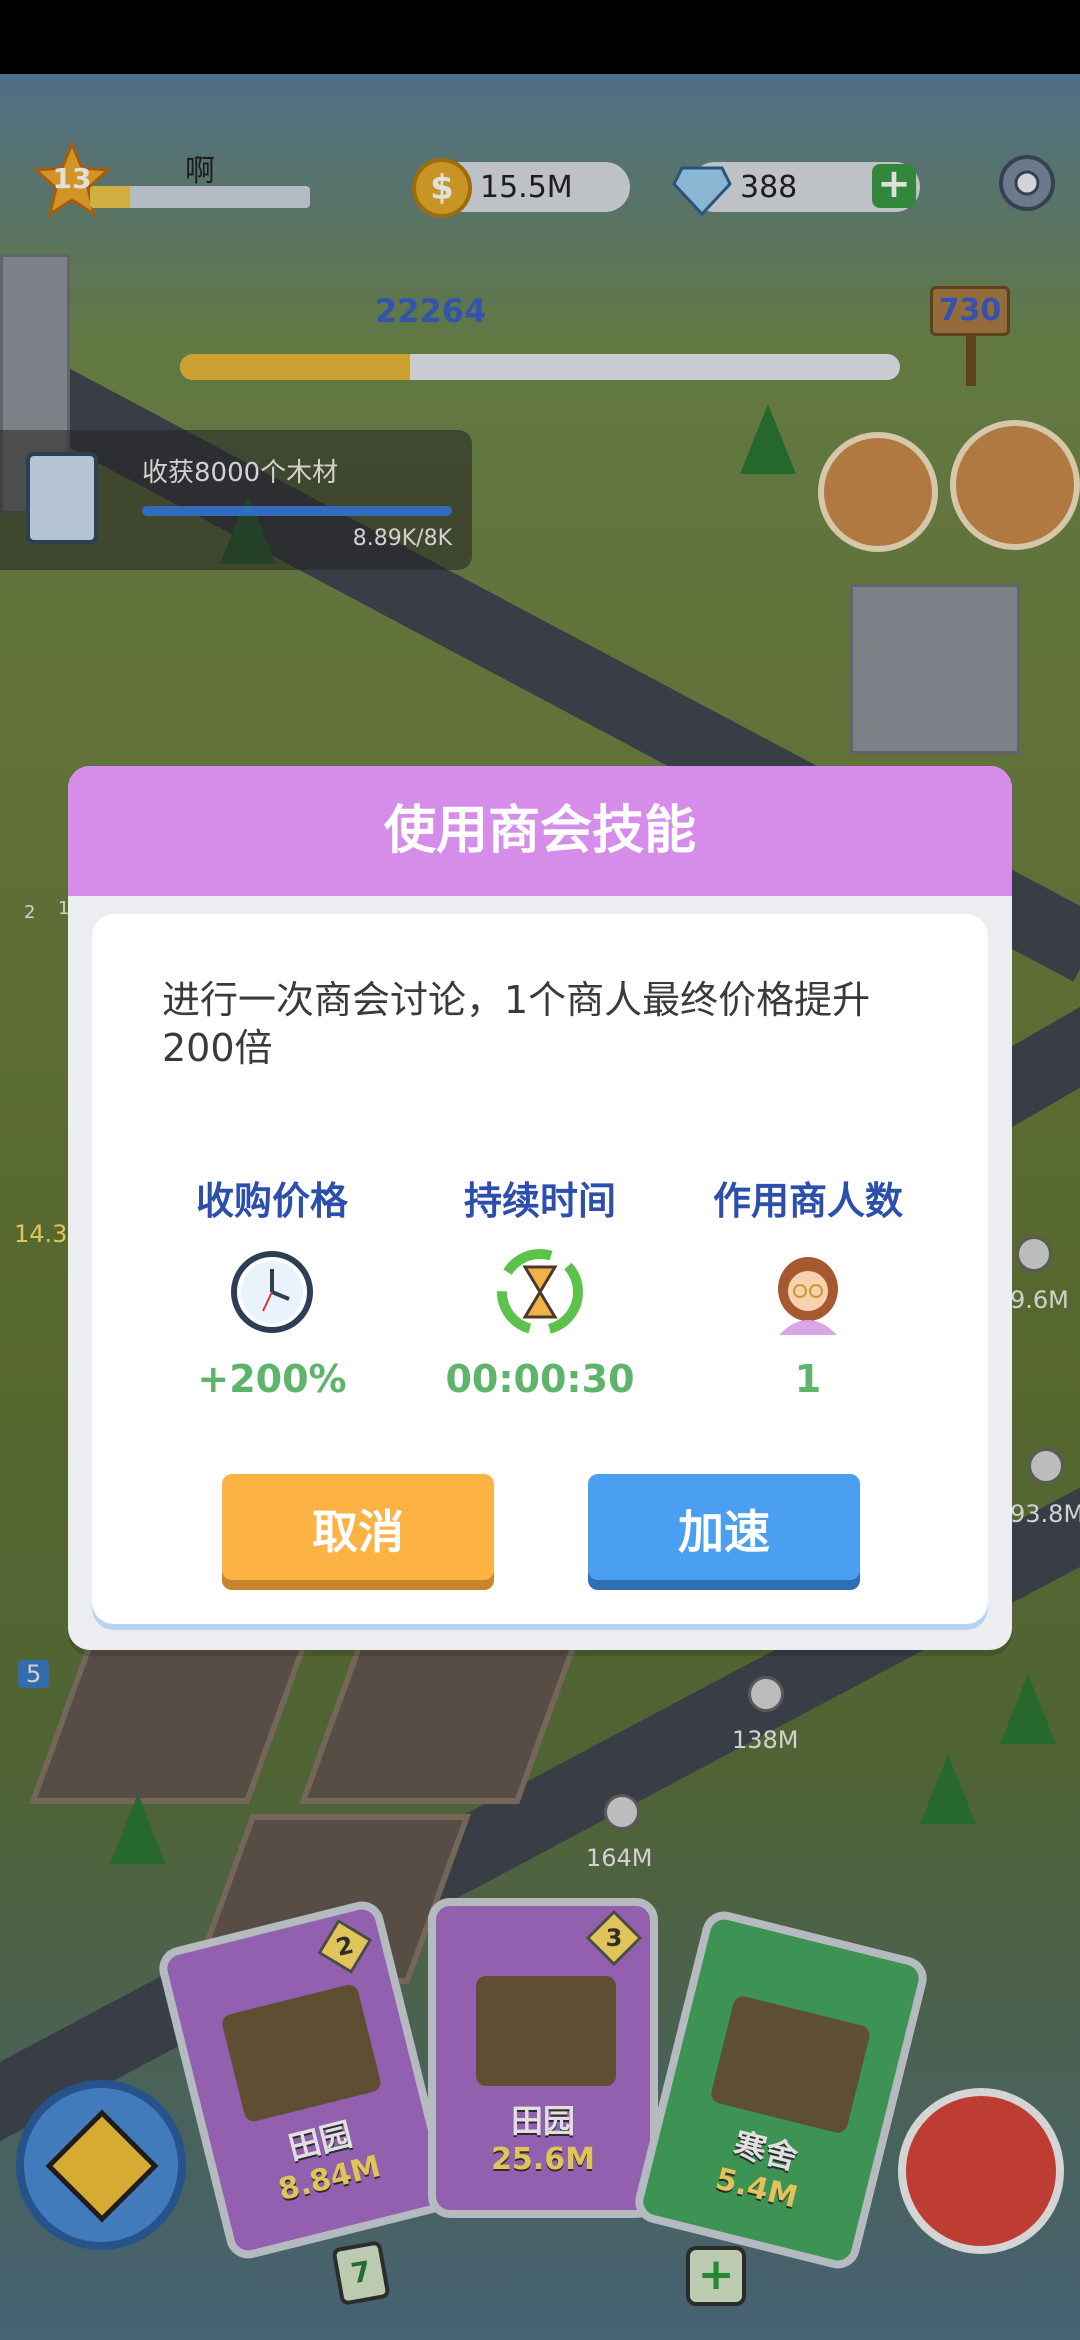 This screenshot has width=1080, height=2340. Describe the element at coordinates (540, 1292) in the screenshot. I see `hourglass-icon` at that location.